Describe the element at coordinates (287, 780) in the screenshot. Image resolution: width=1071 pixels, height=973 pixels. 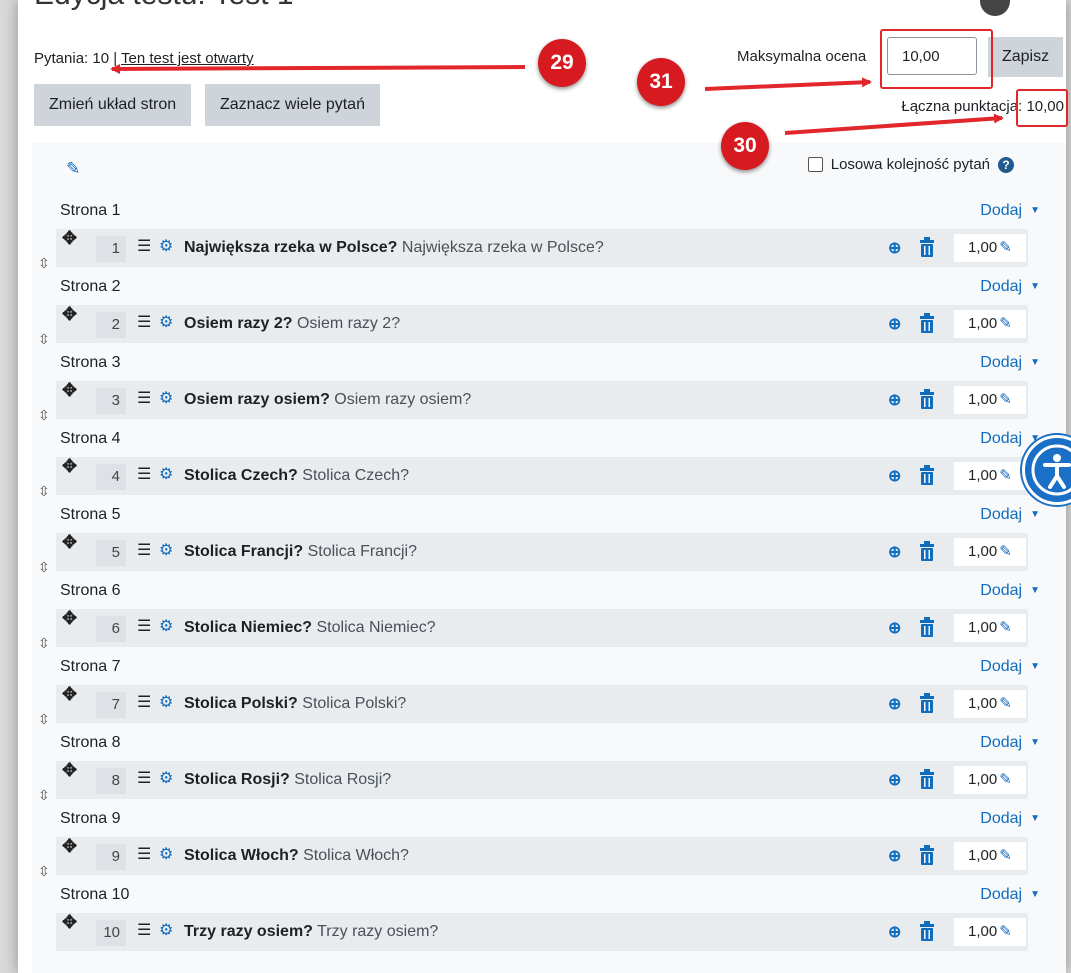
I see `question-name: Stolica Rosji? Stolica Rosji?` at that location.